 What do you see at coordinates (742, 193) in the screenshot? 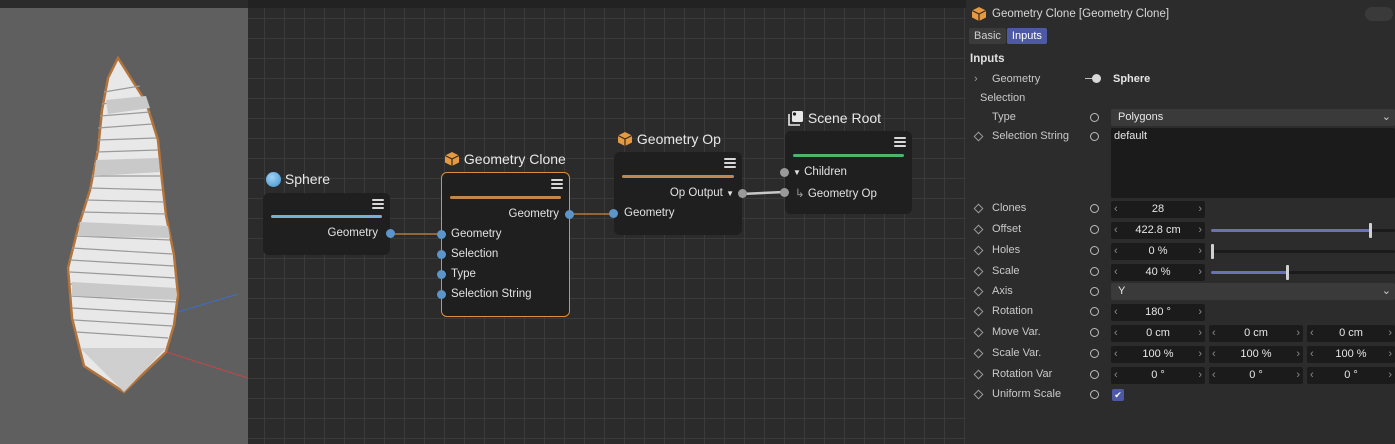
I see `op-output-port` at bounding box center [742, 193].